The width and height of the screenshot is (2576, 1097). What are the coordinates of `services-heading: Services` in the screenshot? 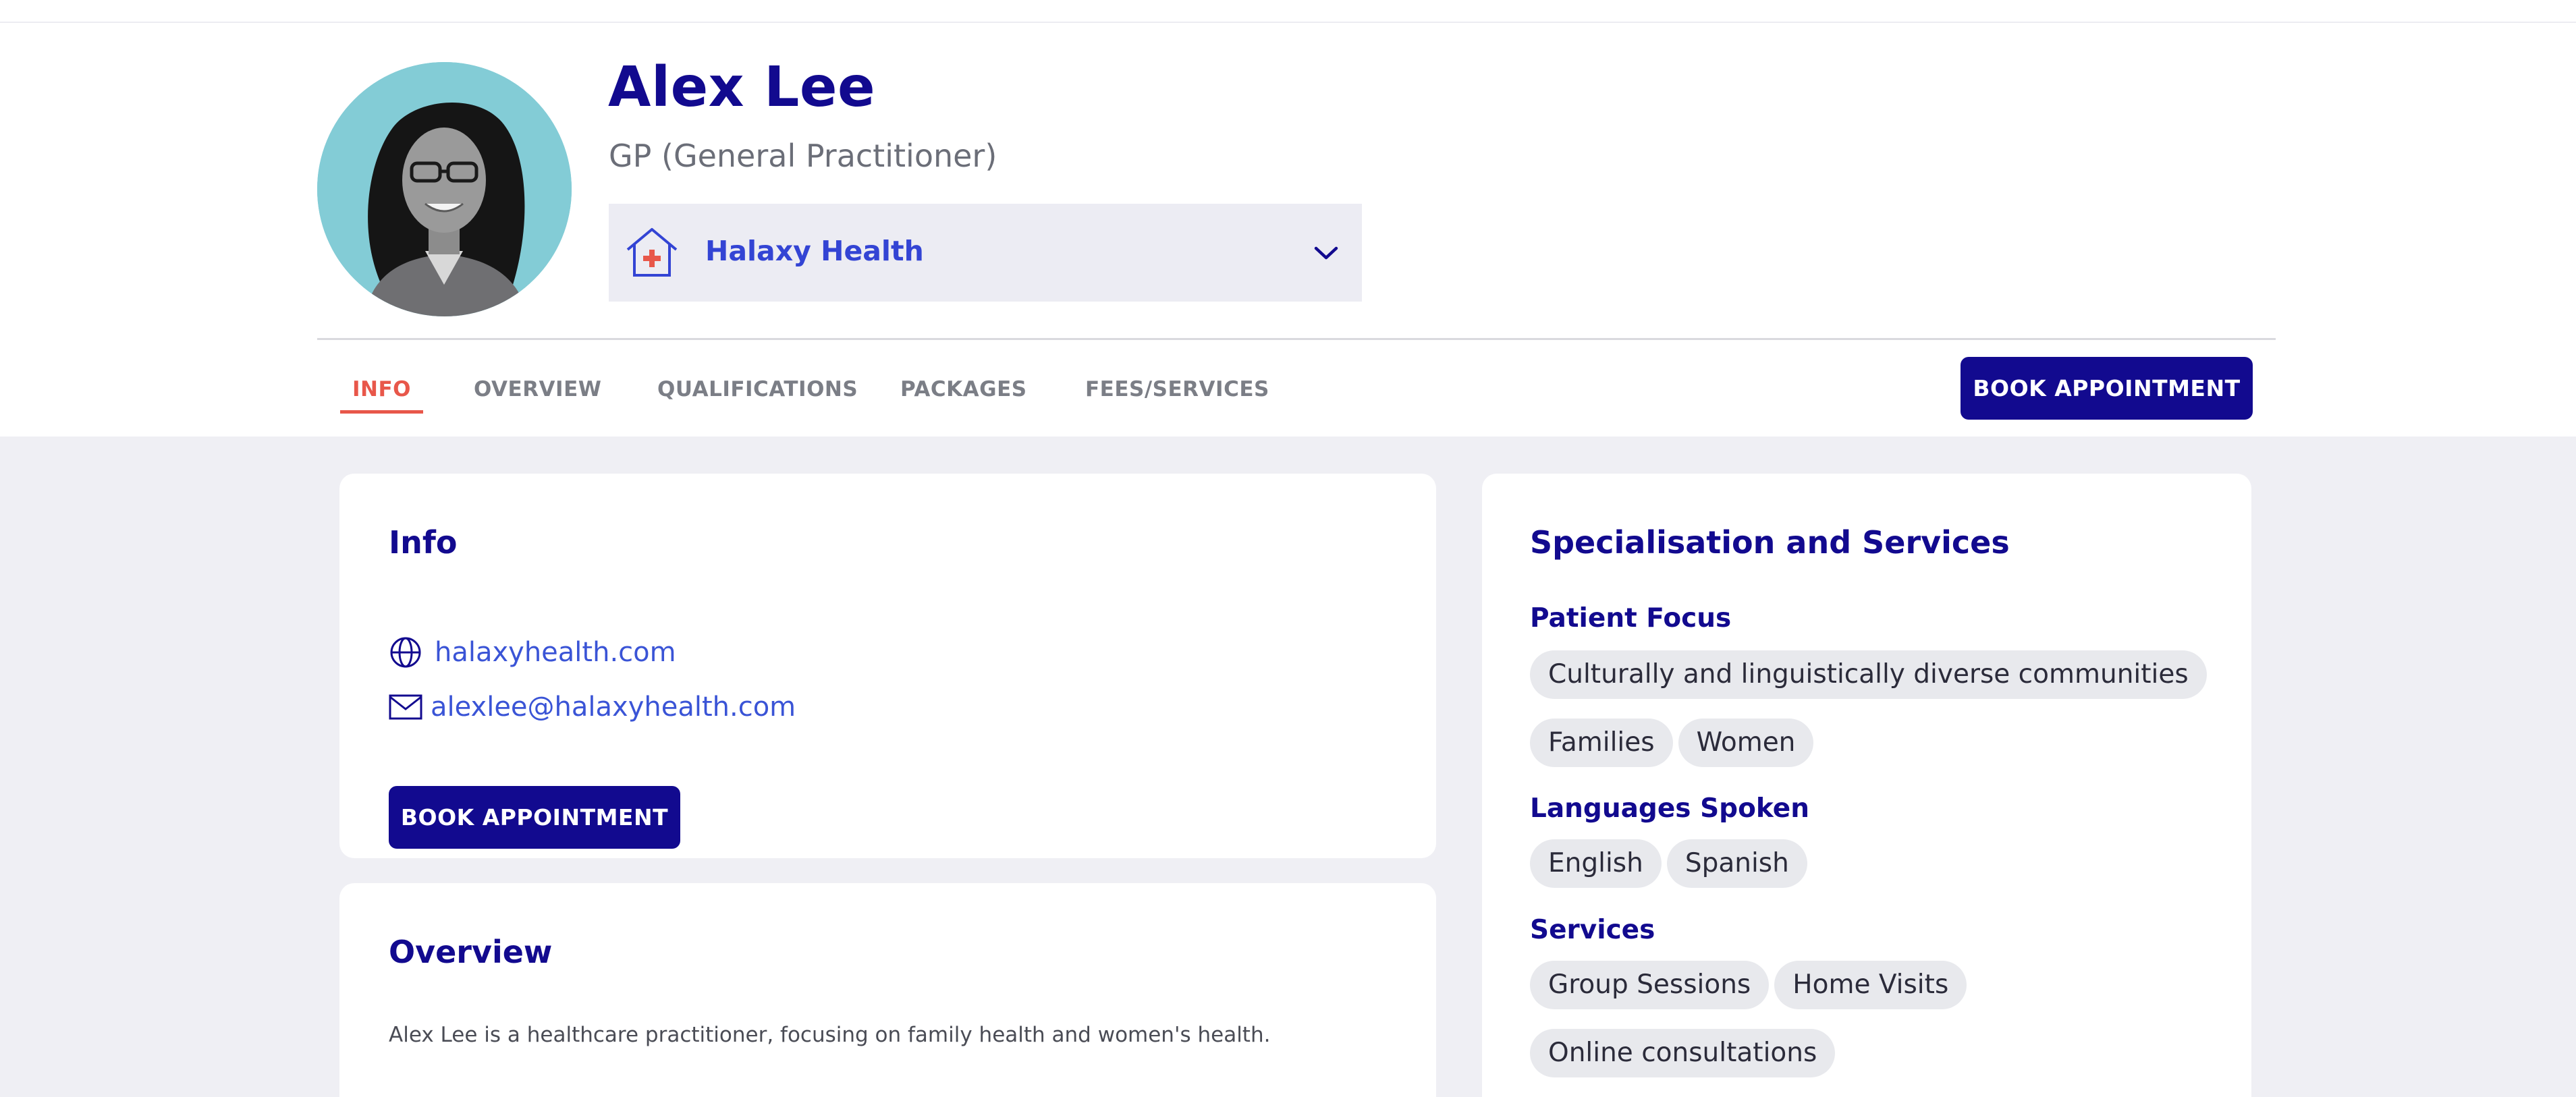 It's located at (1593, 930).